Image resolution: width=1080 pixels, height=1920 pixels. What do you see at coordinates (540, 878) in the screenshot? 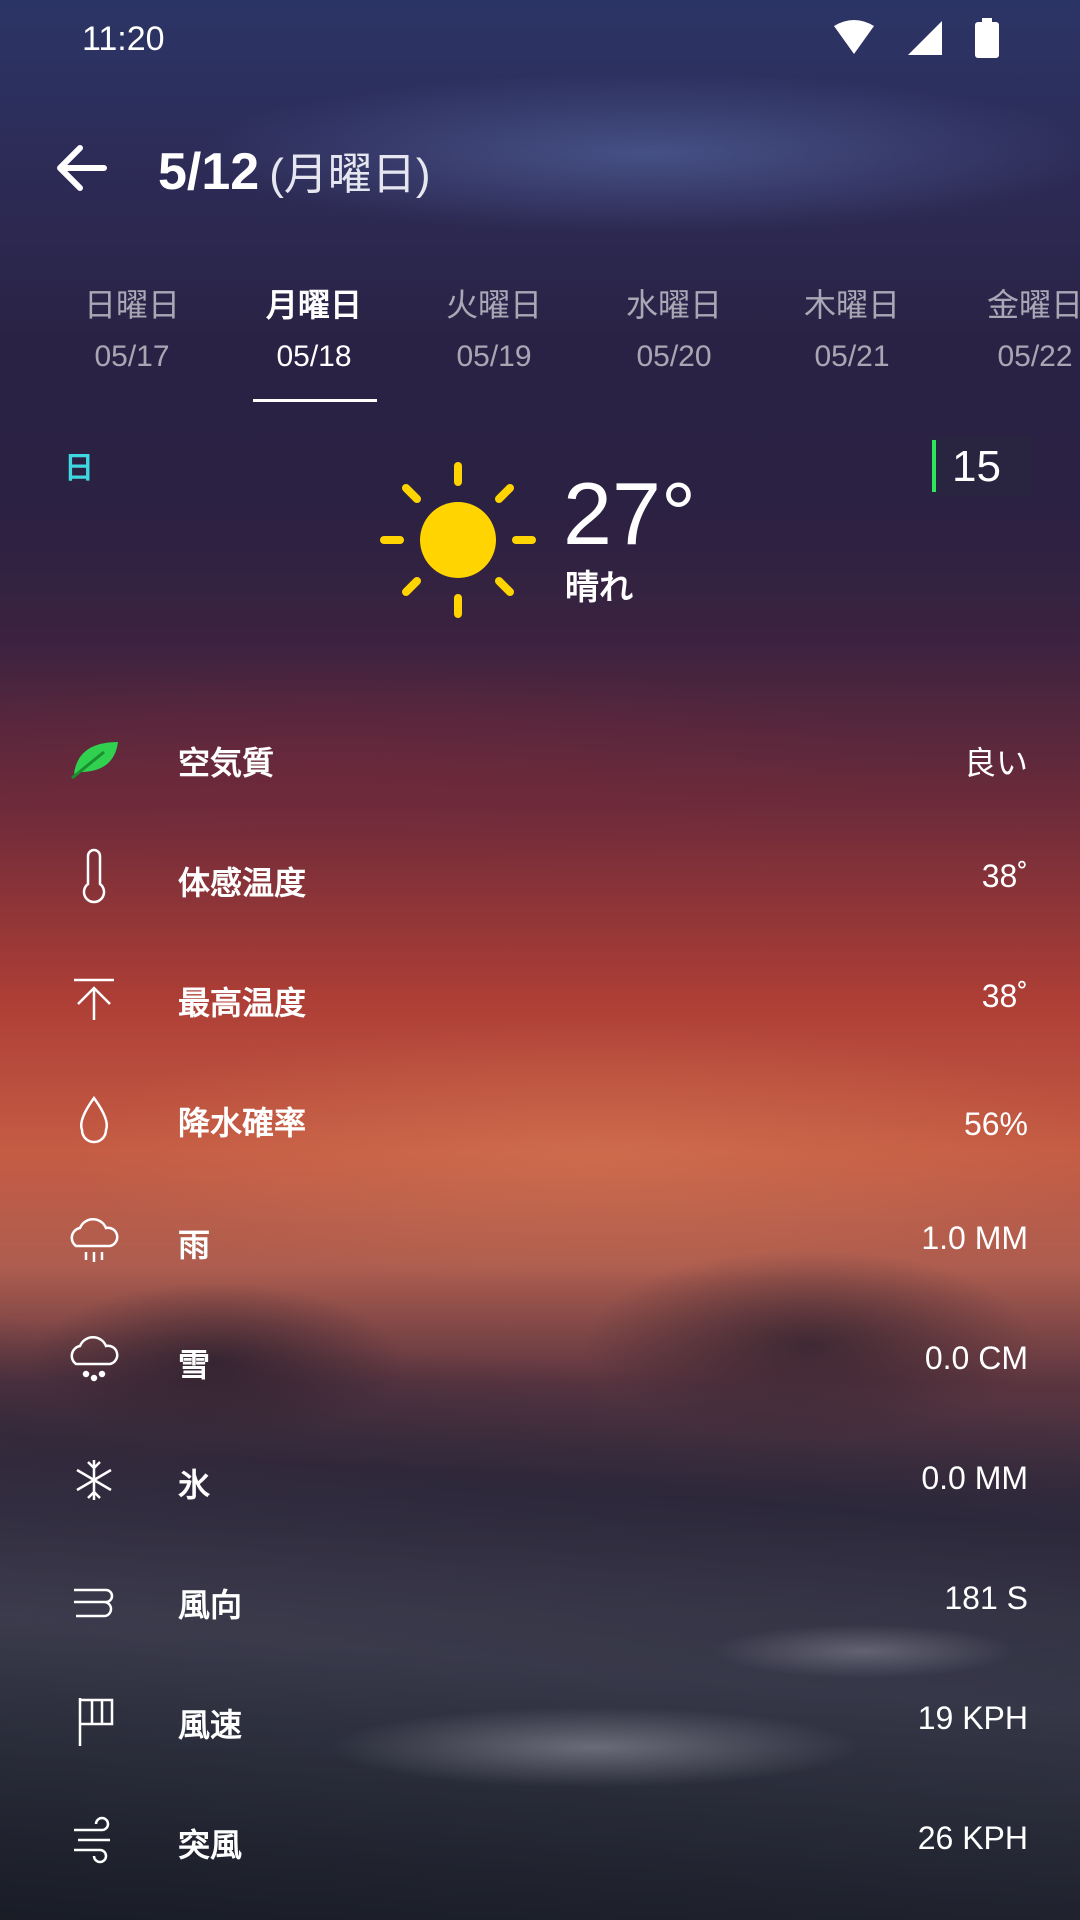
I see `detail-row-feels-like: 体感温度 38˚` at bounding box center [540, 878].